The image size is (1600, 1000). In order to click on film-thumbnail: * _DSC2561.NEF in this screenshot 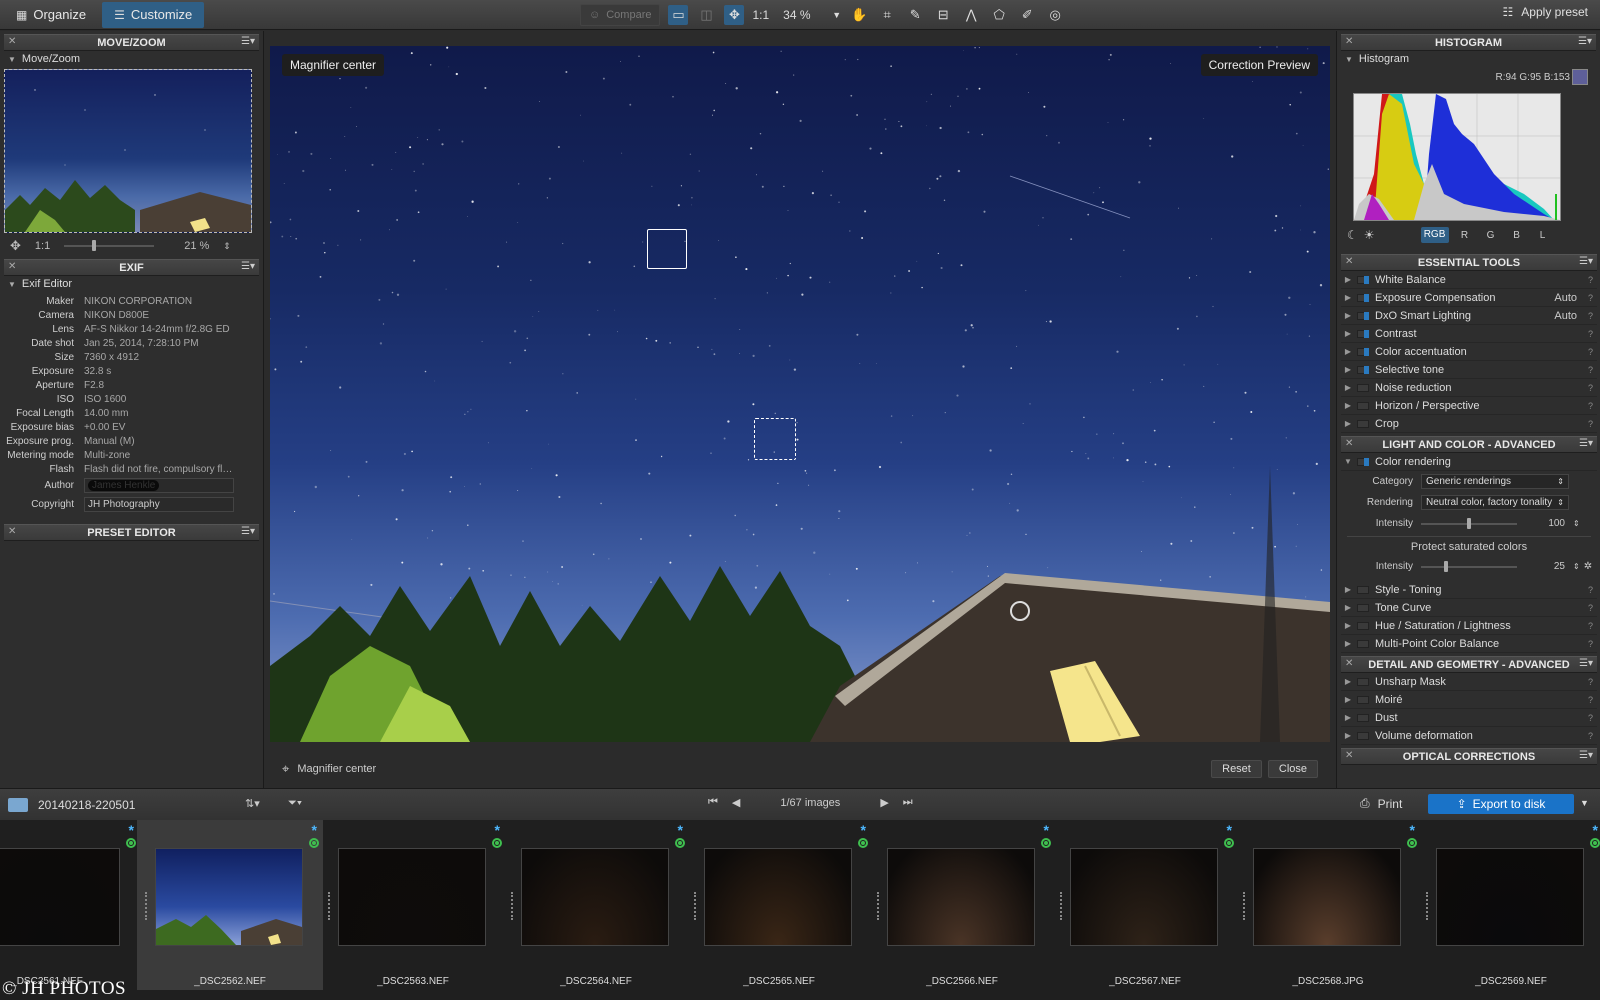, I will do `click(70, 905)`.